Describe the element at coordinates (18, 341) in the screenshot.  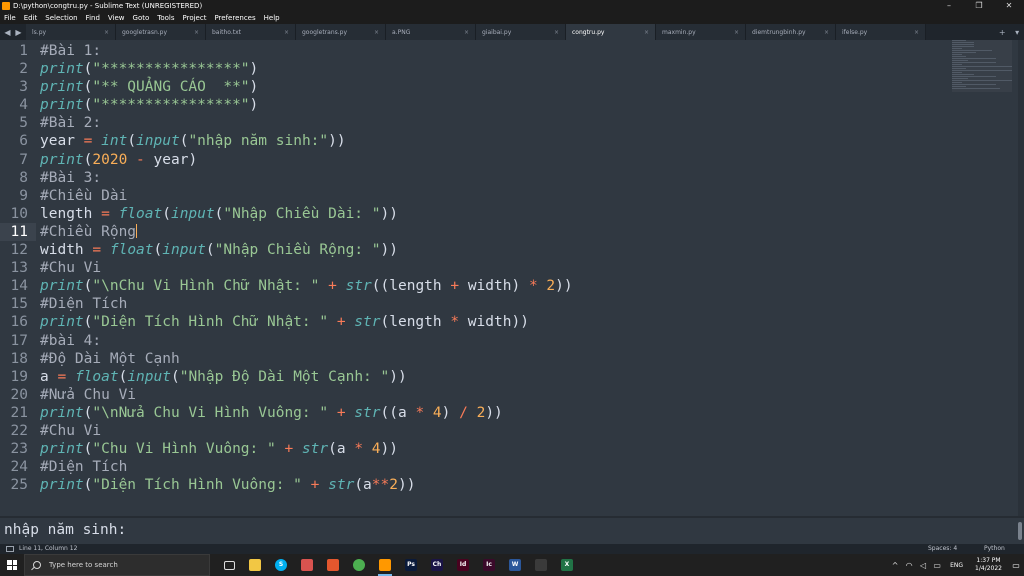
I see `line-number: 17` at that location.